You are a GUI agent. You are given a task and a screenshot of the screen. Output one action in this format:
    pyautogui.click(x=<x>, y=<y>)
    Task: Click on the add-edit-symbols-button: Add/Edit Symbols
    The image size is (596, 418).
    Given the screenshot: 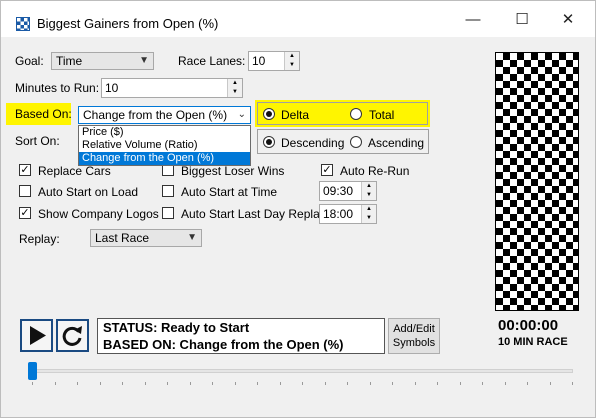 What is the action you would take?
    pyautogui.click(x=414, y=336)
    